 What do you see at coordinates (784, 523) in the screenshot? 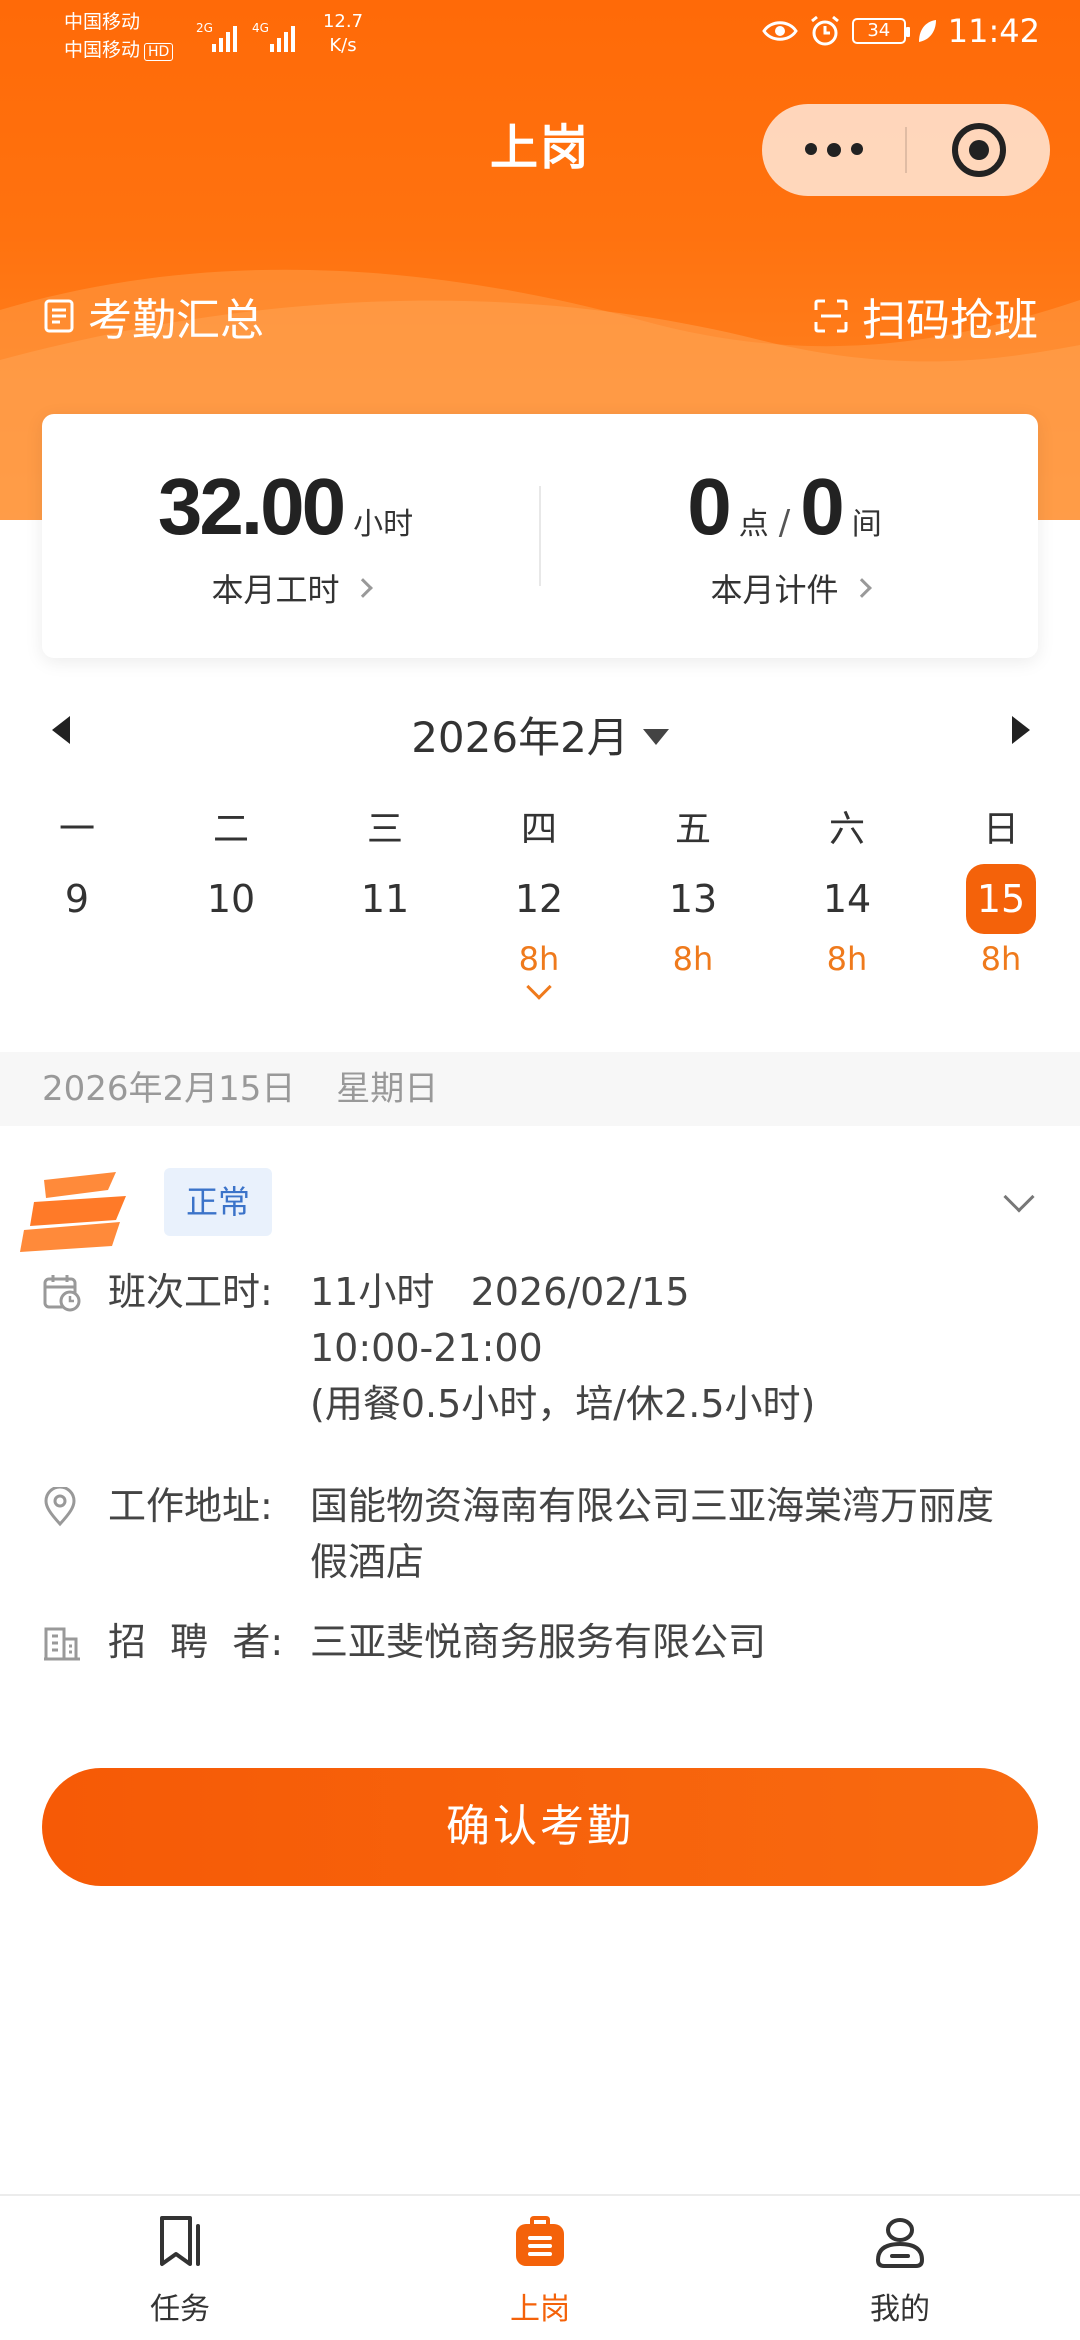
I see `stat-slash: /` at bounding box center [784, 523].